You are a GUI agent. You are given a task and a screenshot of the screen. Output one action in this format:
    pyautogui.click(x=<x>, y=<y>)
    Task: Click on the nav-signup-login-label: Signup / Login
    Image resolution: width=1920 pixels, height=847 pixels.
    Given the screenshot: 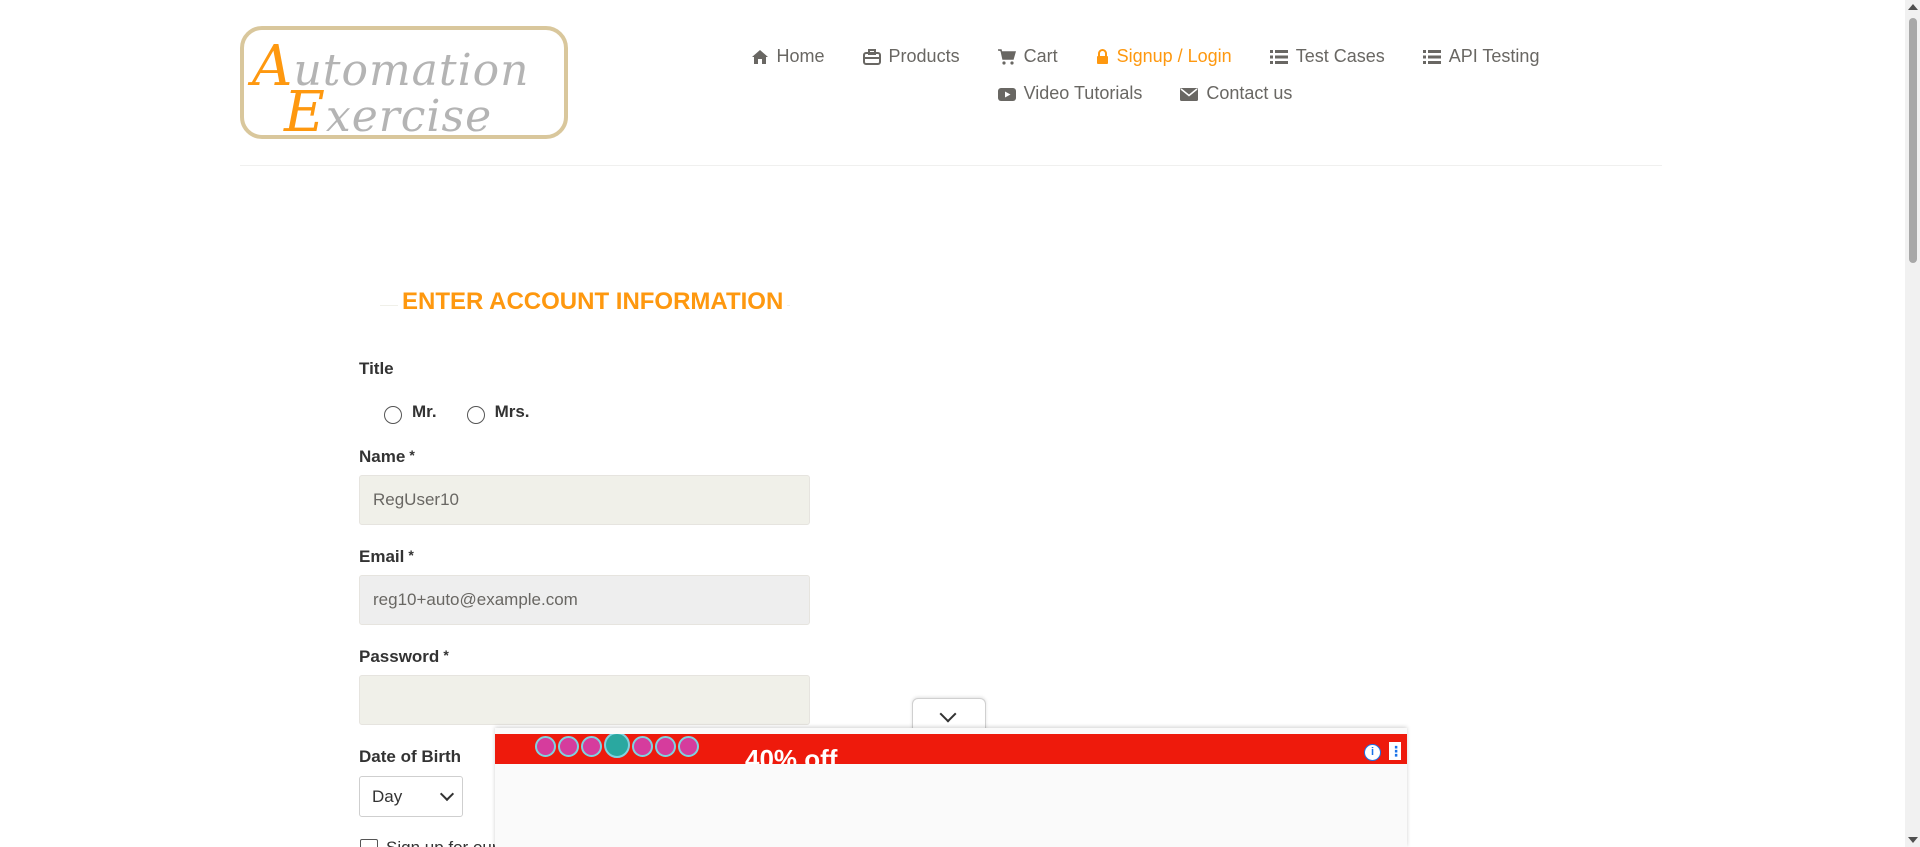 What is the action you would take?
    pyautogui.click(x=1174, y=56)
    